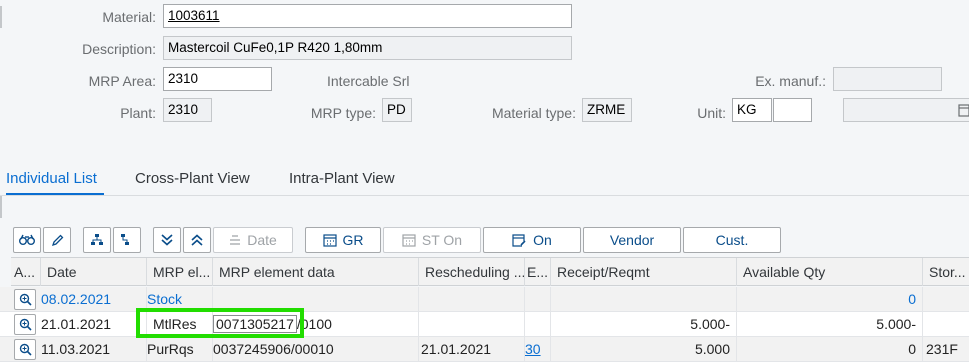 This screenshot has height=364, width=969. I want to click on date-button: Date, so click(253, 240).